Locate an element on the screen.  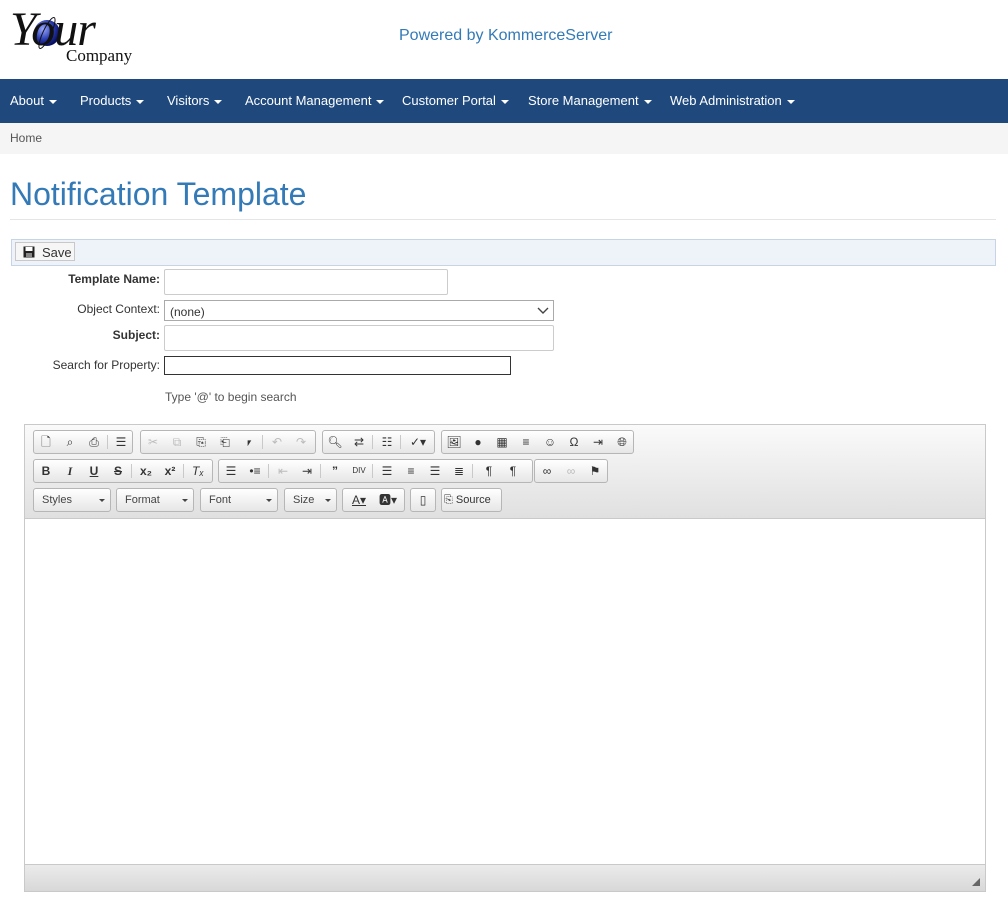
indent-icon: ⇥ is located at coordinates (307, 471).